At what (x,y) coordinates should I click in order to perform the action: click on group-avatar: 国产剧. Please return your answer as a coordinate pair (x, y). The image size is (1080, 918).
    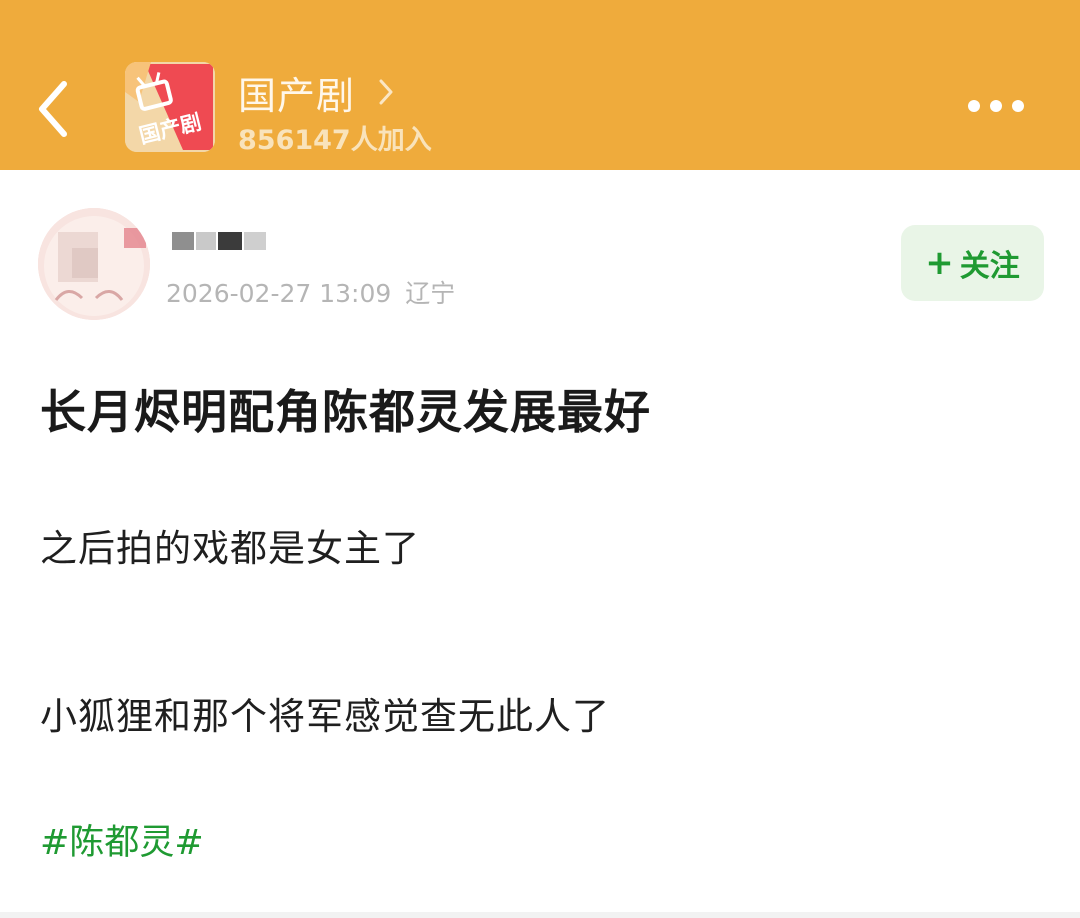
    Looking at the image, I should click on (170, 107).